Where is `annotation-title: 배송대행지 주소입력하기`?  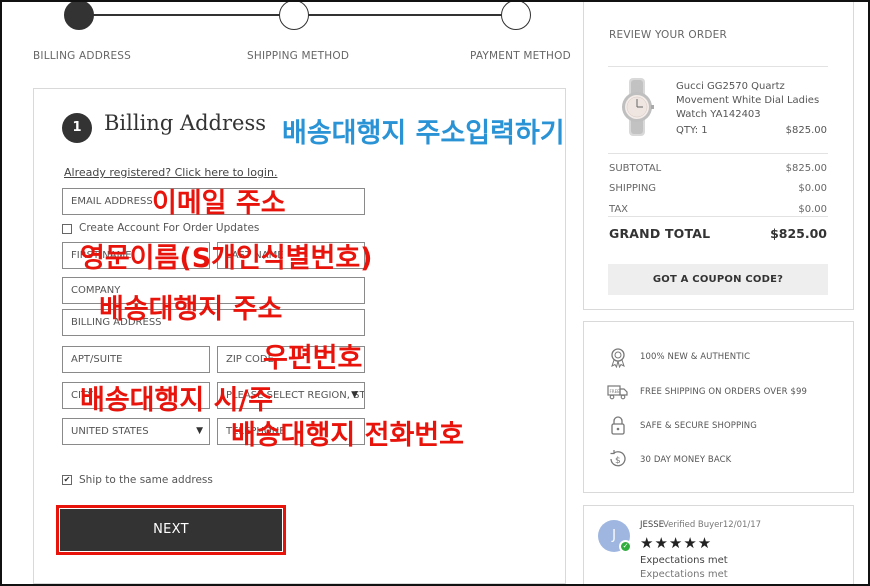 annotation-title: 배송대행지 주소입력하기 is located at coordinates (423, 133).